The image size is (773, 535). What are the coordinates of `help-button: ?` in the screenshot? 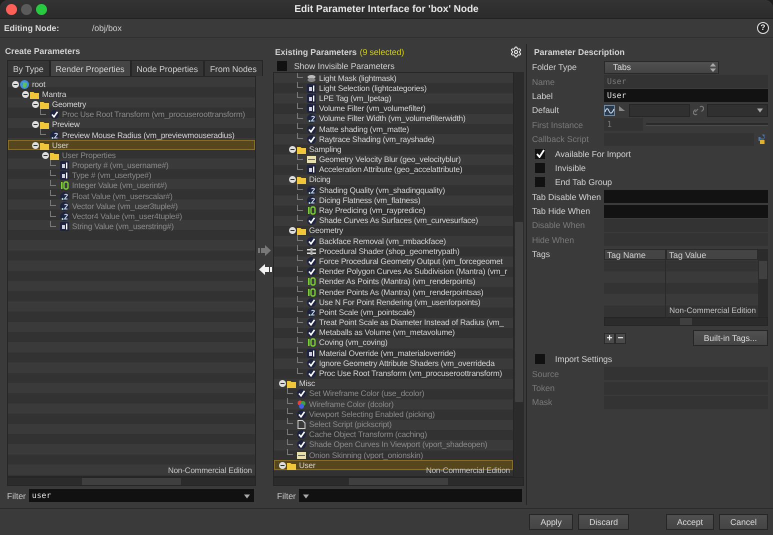 It's located at (763, 28).